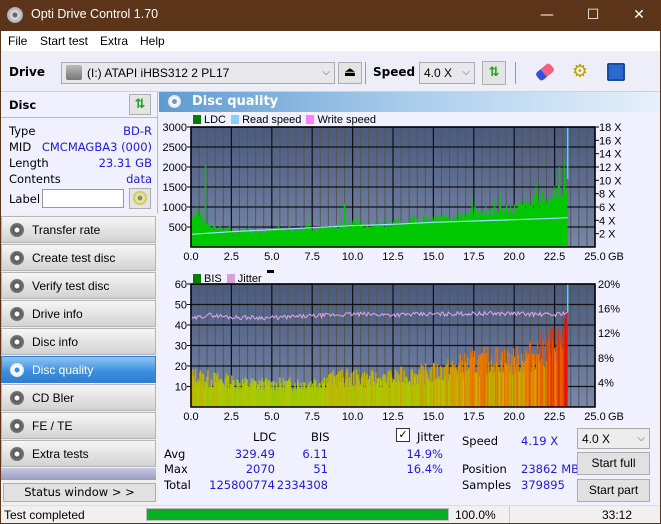  I want to click on eject-button: ⏏, so click(350, 73).